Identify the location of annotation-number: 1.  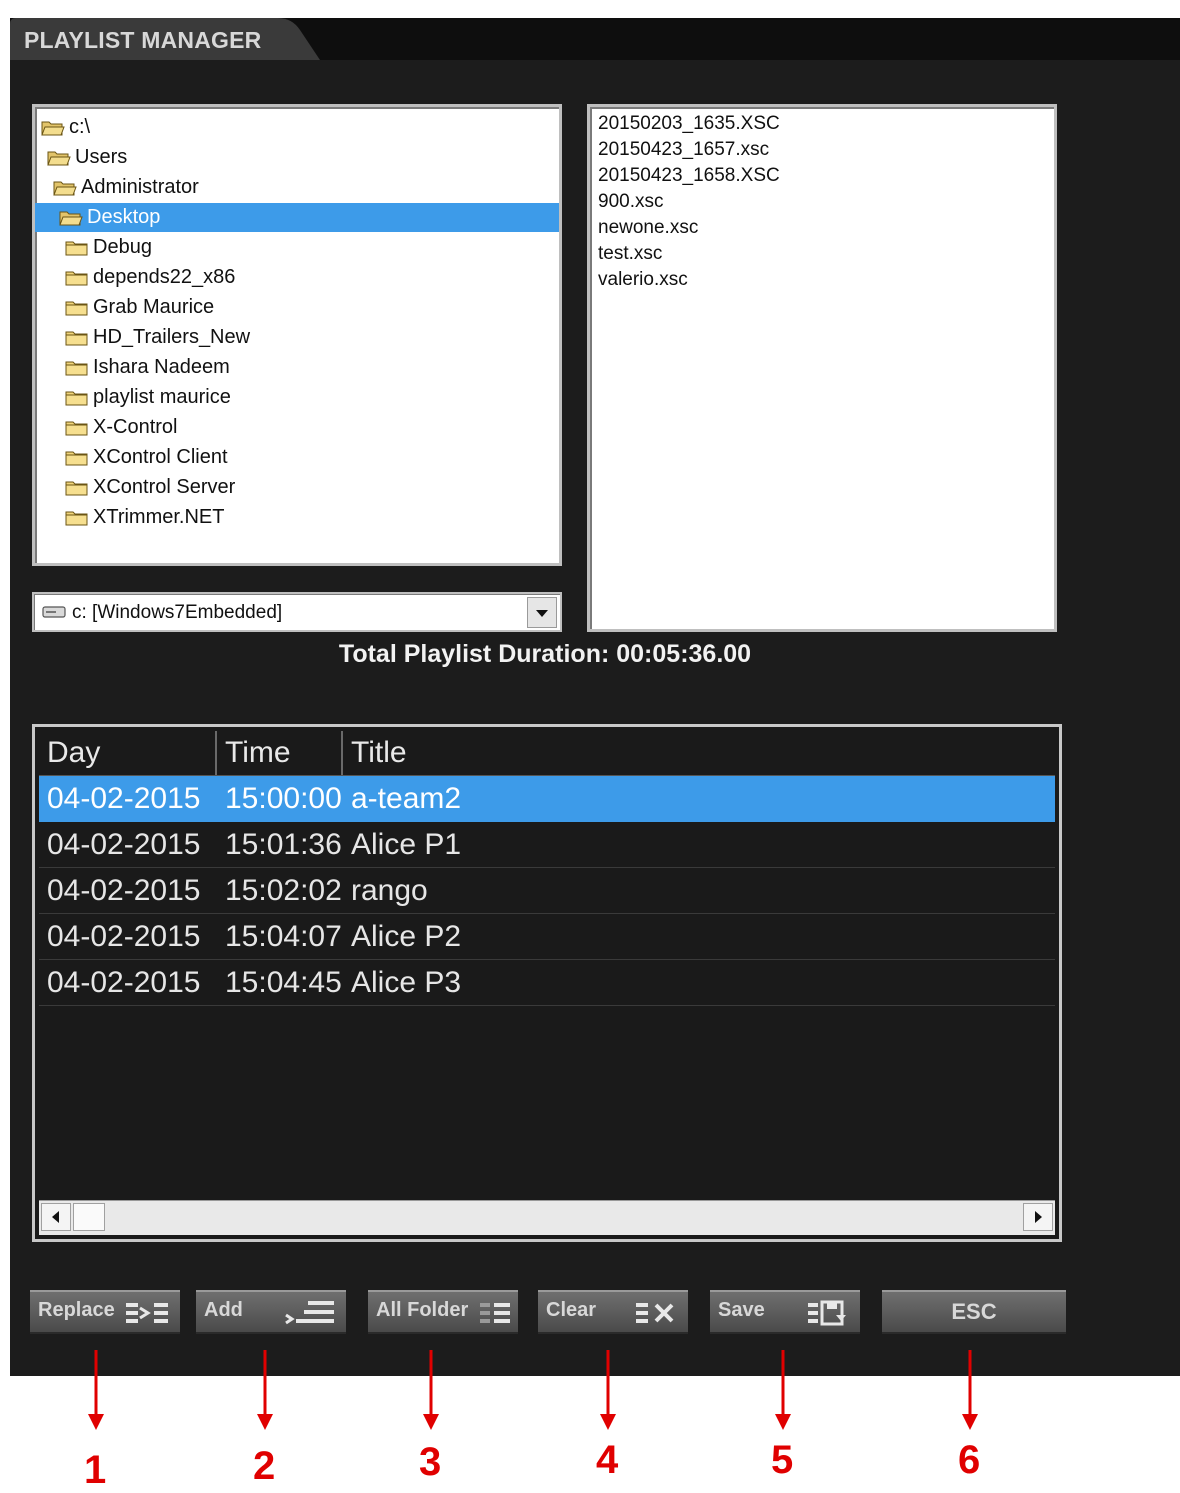
(95, 1470).